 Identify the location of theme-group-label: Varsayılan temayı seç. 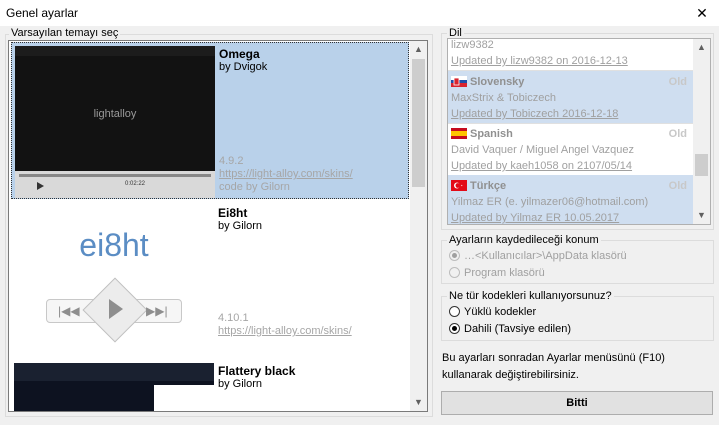
(65, 33).